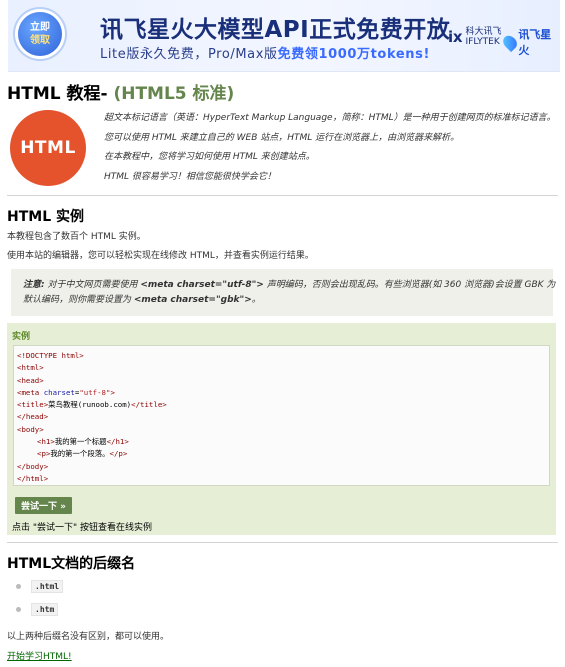  What do you see at coordinates (192, 300) in the screenshot?
I see `note-meta-gbk: <meta charset="gbk">` at bounding box center [192, 300].